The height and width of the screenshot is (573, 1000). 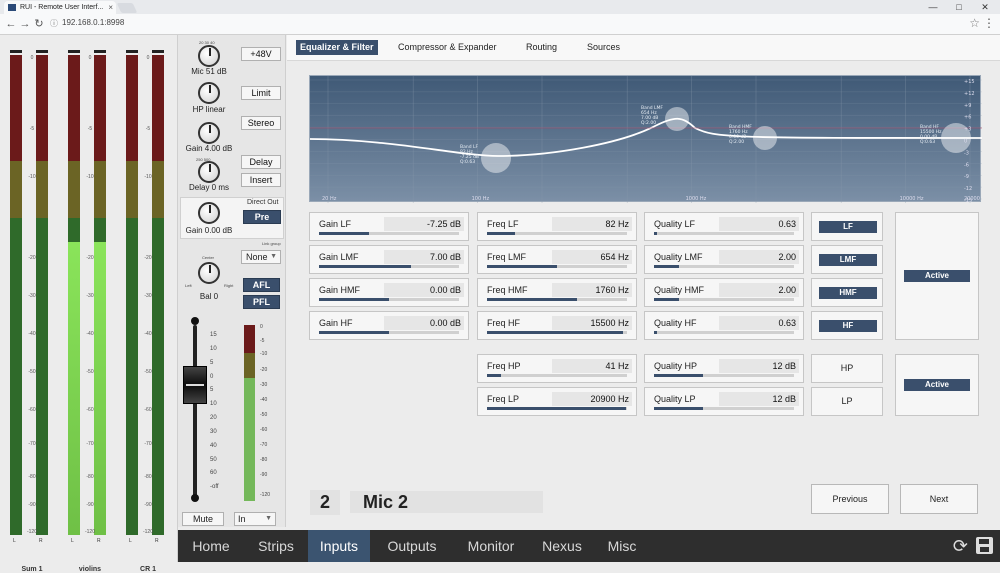 What do you see at coordinates (54, 23) in the screenshot?
I see `info-icon: ⓘ` at bounding box center [54, 23].